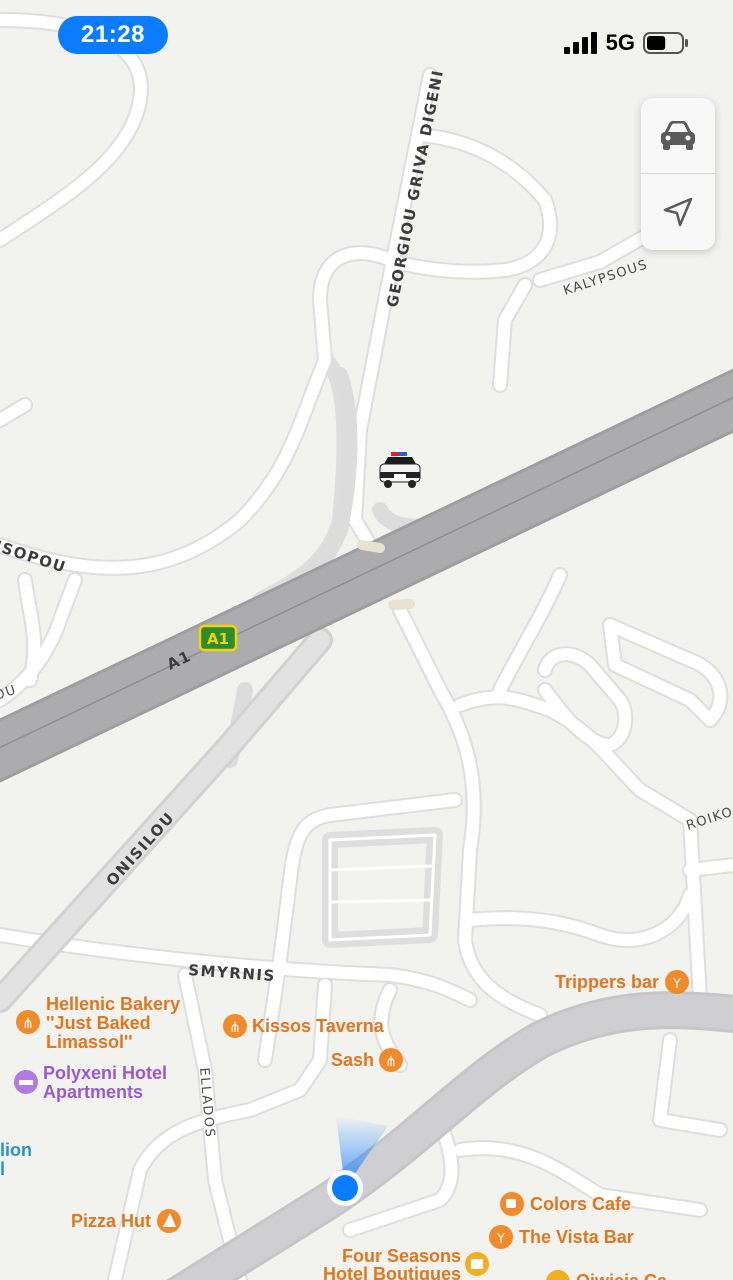  Describe the element at coordinates (511, 1203) in the screenshot. I see `coffee-cup-icon` at that location.